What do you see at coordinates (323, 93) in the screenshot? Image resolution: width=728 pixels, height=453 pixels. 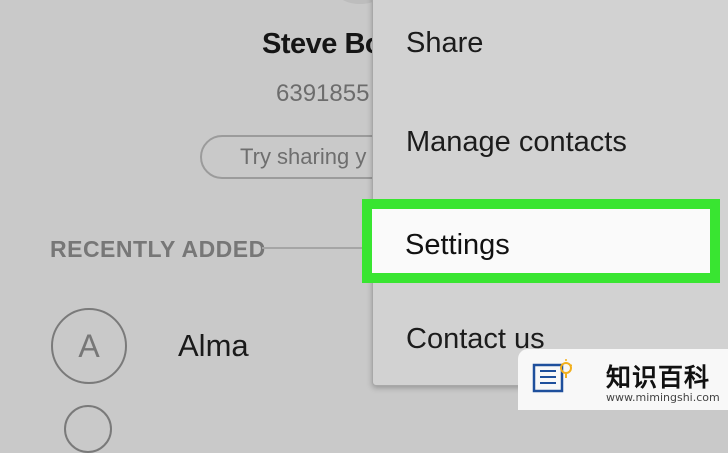 I see `profile-phone-number: 6391855` at bounding box center [323, 93].